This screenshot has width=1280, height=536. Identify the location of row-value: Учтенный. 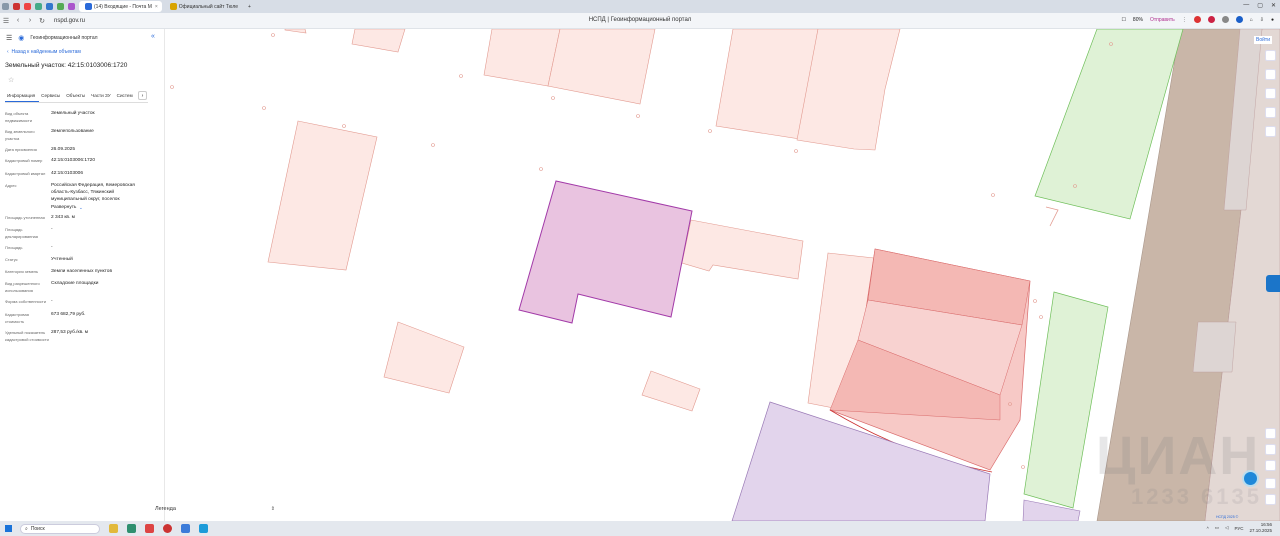
(62, 259).